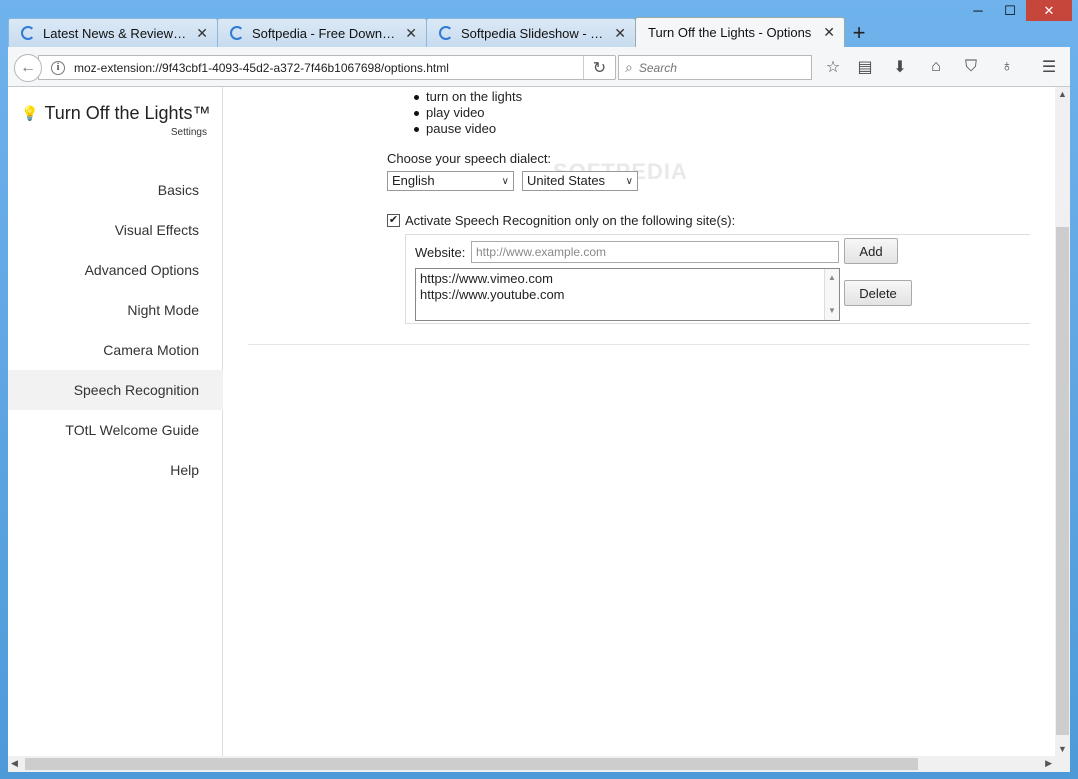 This screenshot has width=1078, height=779. I want to click on scrollbar-corner, so click(1062, 764).